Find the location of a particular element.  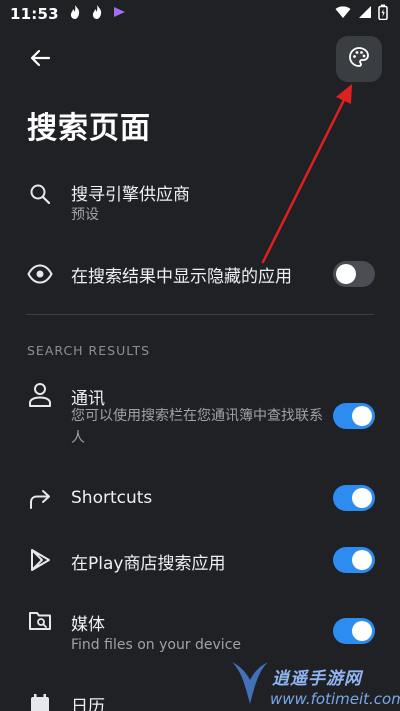

setting-title: 日历 is located at coordinates (88, 704).